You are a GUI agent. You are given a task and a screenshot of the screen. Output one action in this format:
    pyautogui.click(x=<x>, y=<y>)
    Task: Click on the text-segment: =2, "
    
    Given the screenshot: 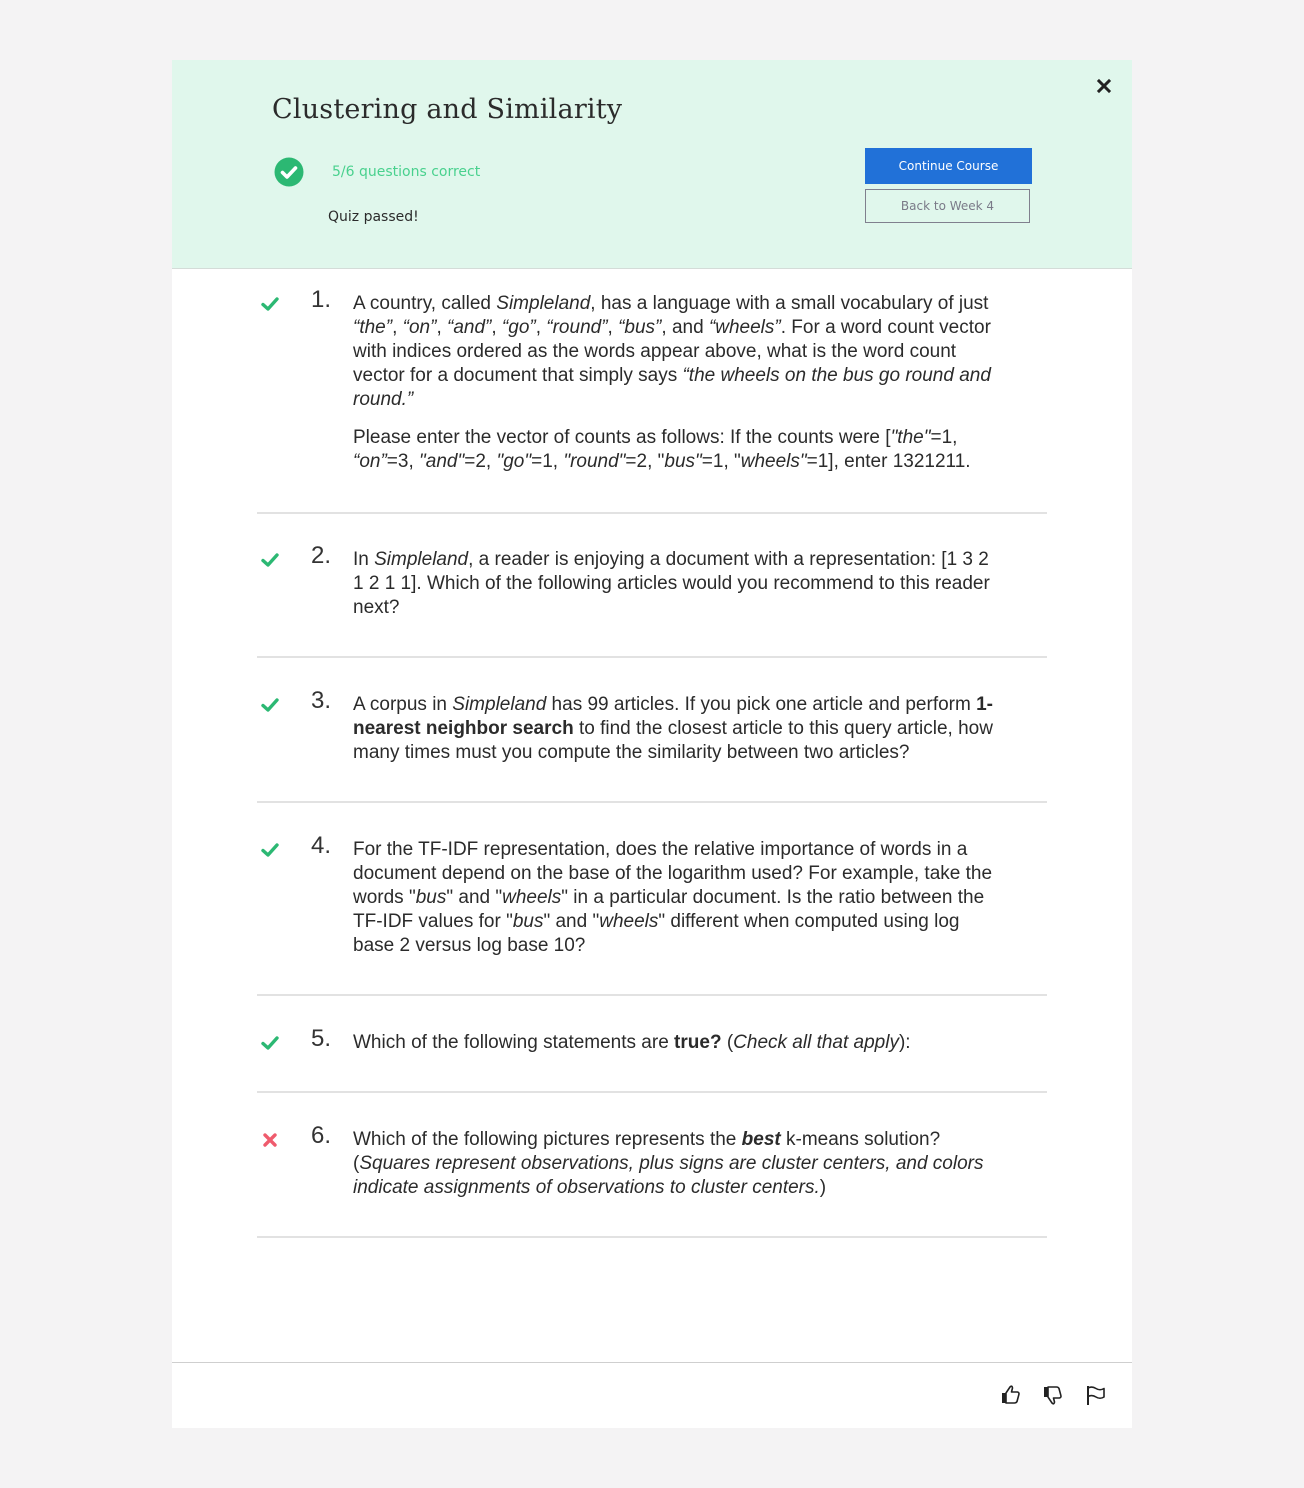 What is the action you would take?
    pyautogui.click(x=645, y=461)
    